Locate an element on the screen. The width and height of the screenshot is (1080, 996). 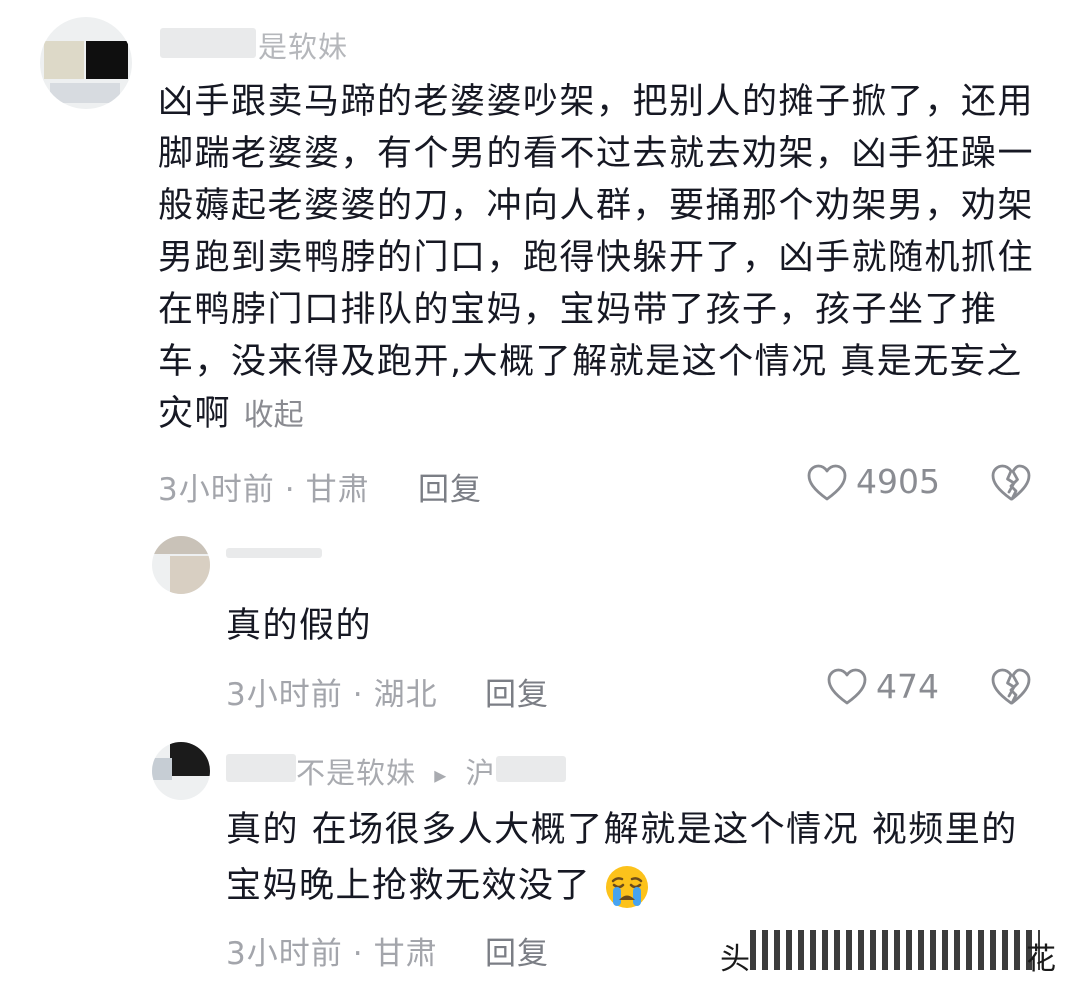
comment-location: 甘肃 is located at coordinates (337, 490).